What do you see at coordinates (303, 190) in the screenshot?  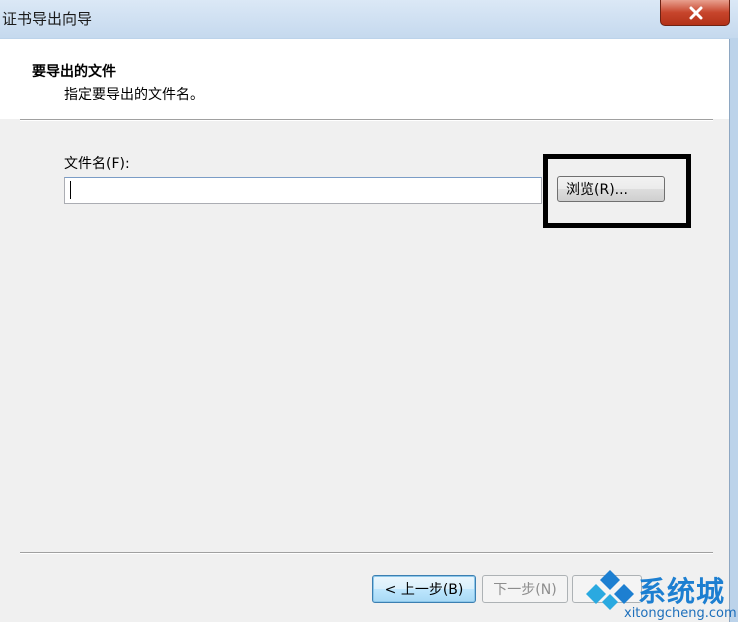 I see `filename-input` at bounding box center [303, 190].